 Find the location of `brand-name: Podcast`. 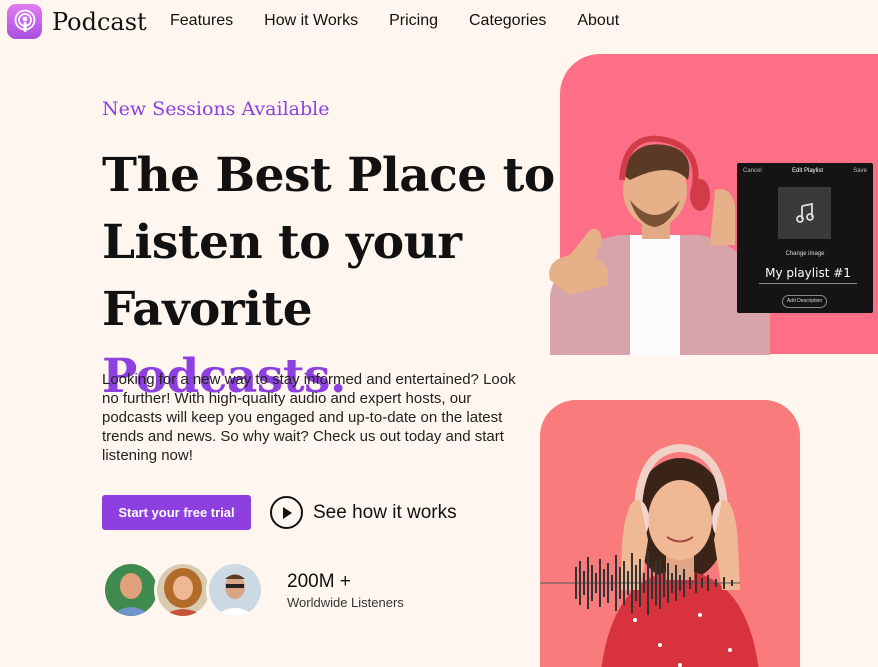

brand-name: Podcast is located at coordinates (99, 21).